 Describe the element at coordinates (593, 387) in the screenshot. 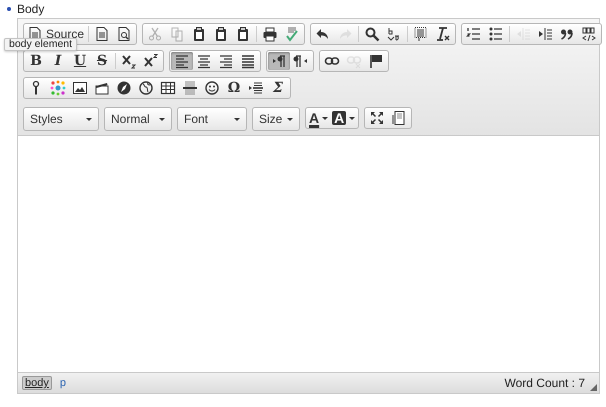

I see `resize-grip-icon` at that location.